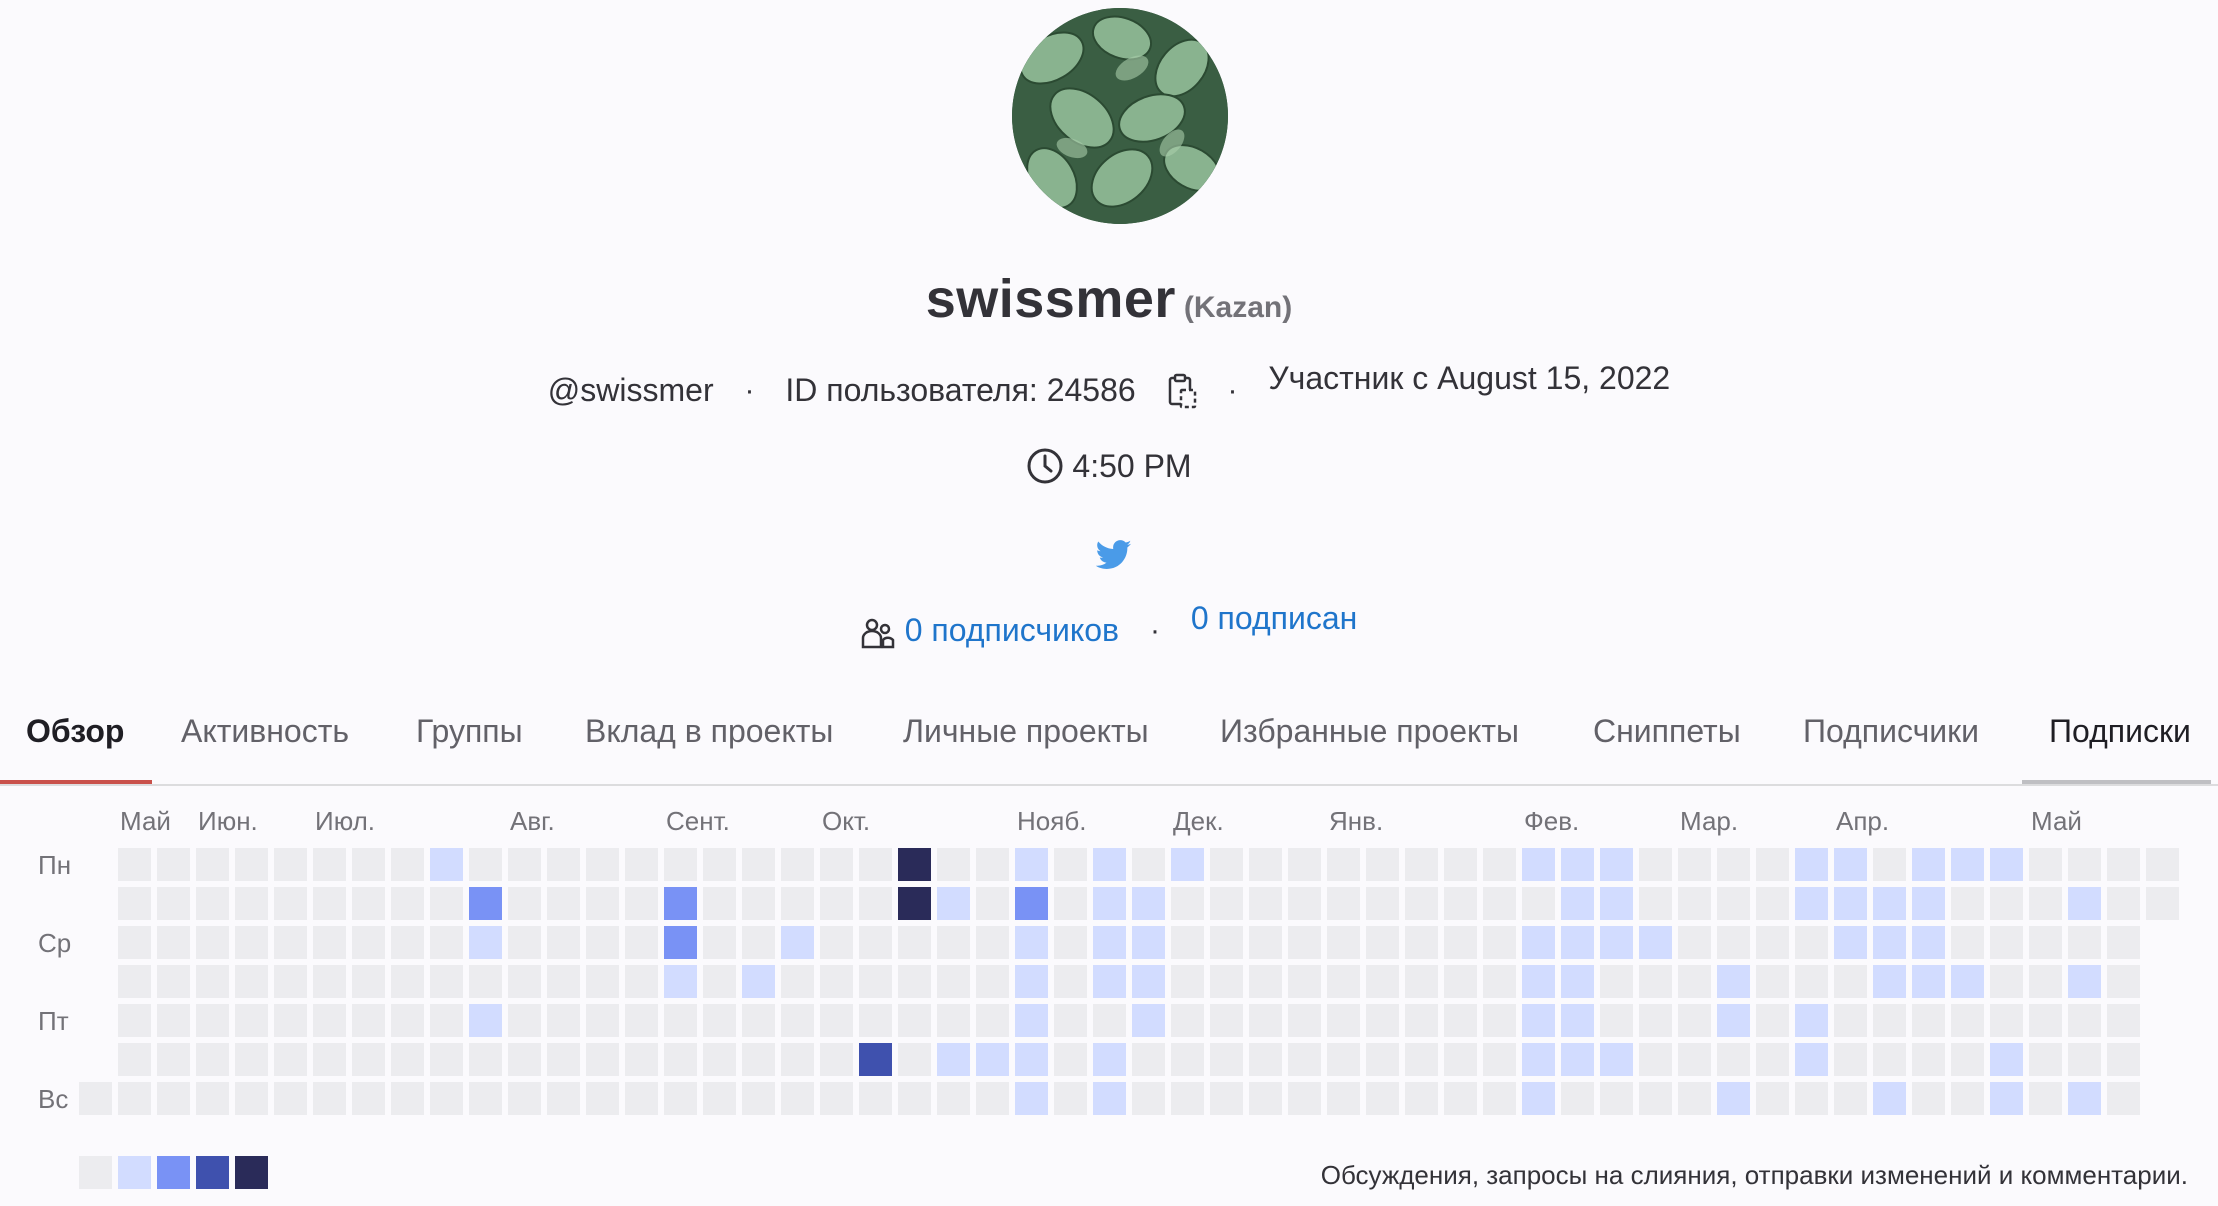  I want to click on followers-link: 0 подписчиков, so click(1012, 630).